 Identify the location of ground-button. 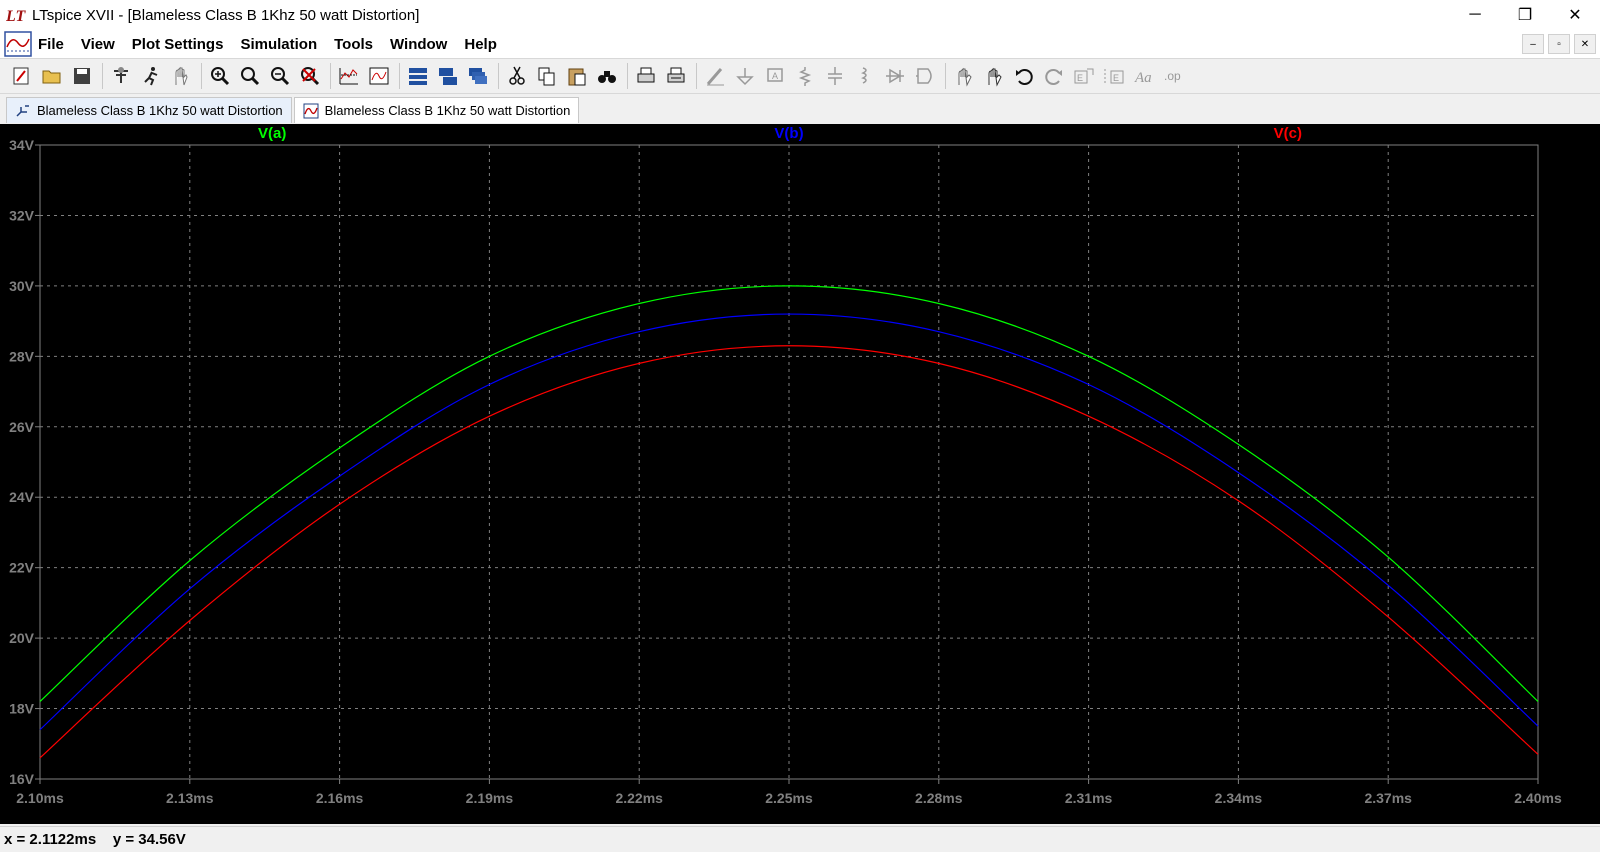
(745, 76).